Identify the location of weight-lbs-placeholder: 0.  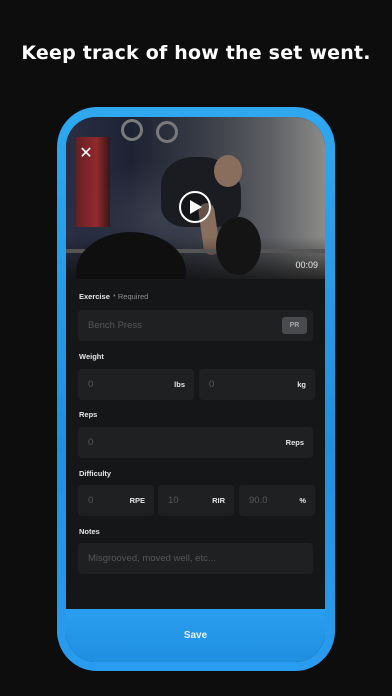
(91, 384).